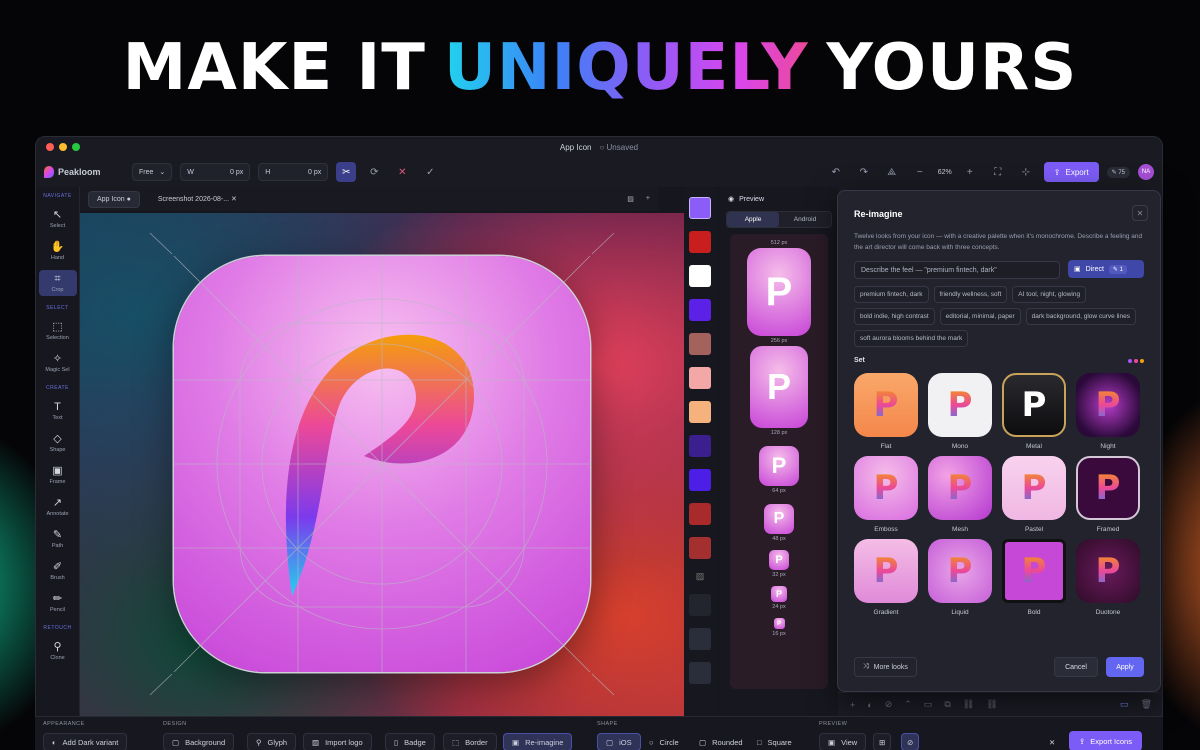 The image size is (1200, 750). What do you see at coordinates (630, 199) in the screenshot?
I see `image-icon: ▨` at bounding box center [630, 199].